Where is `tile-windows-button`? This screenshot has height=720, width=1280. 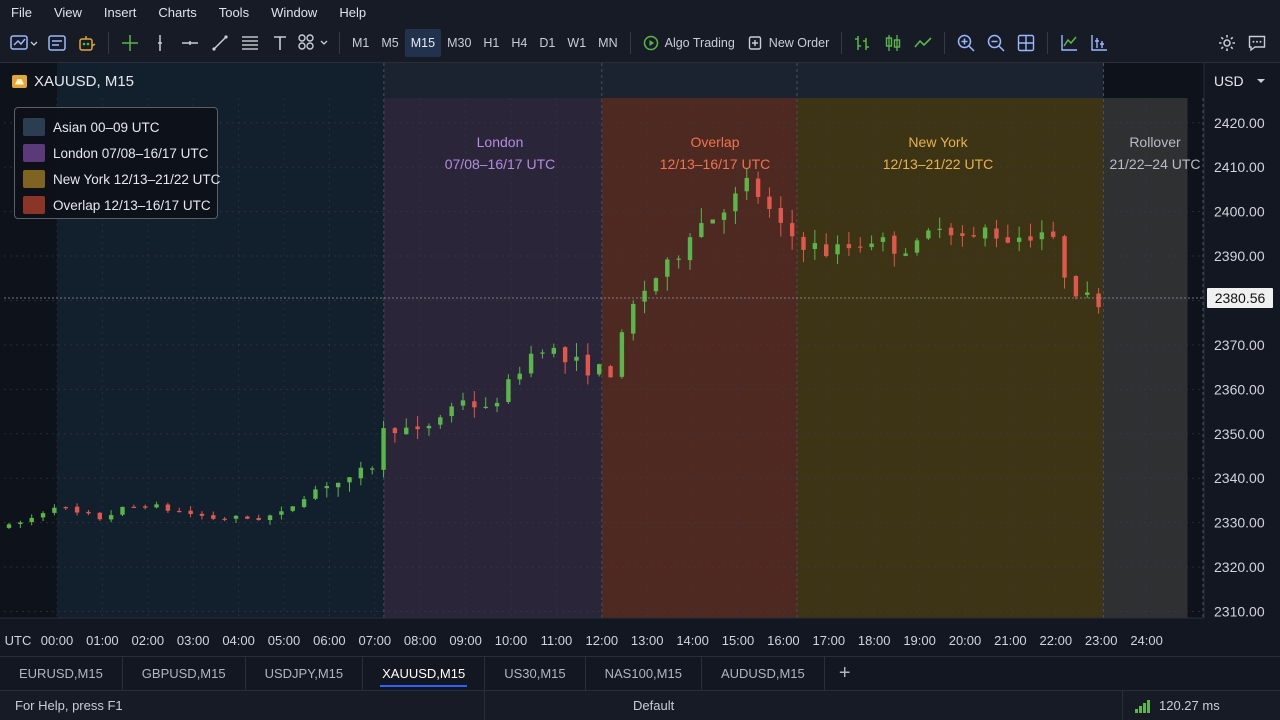
tile-windows-button is located at coordinates (1026, 43).